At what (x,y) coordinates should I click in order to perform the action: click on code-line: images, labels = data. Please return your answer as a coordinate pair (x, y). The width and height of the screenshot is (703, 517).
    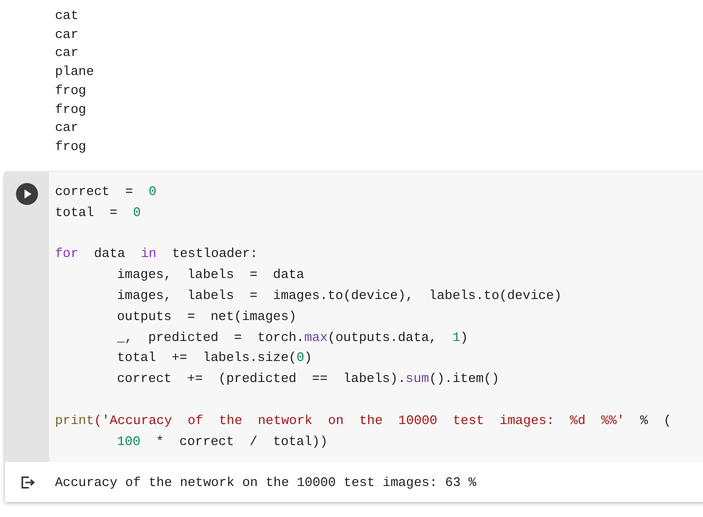
    Looking at the image, I should click on (211, 275).